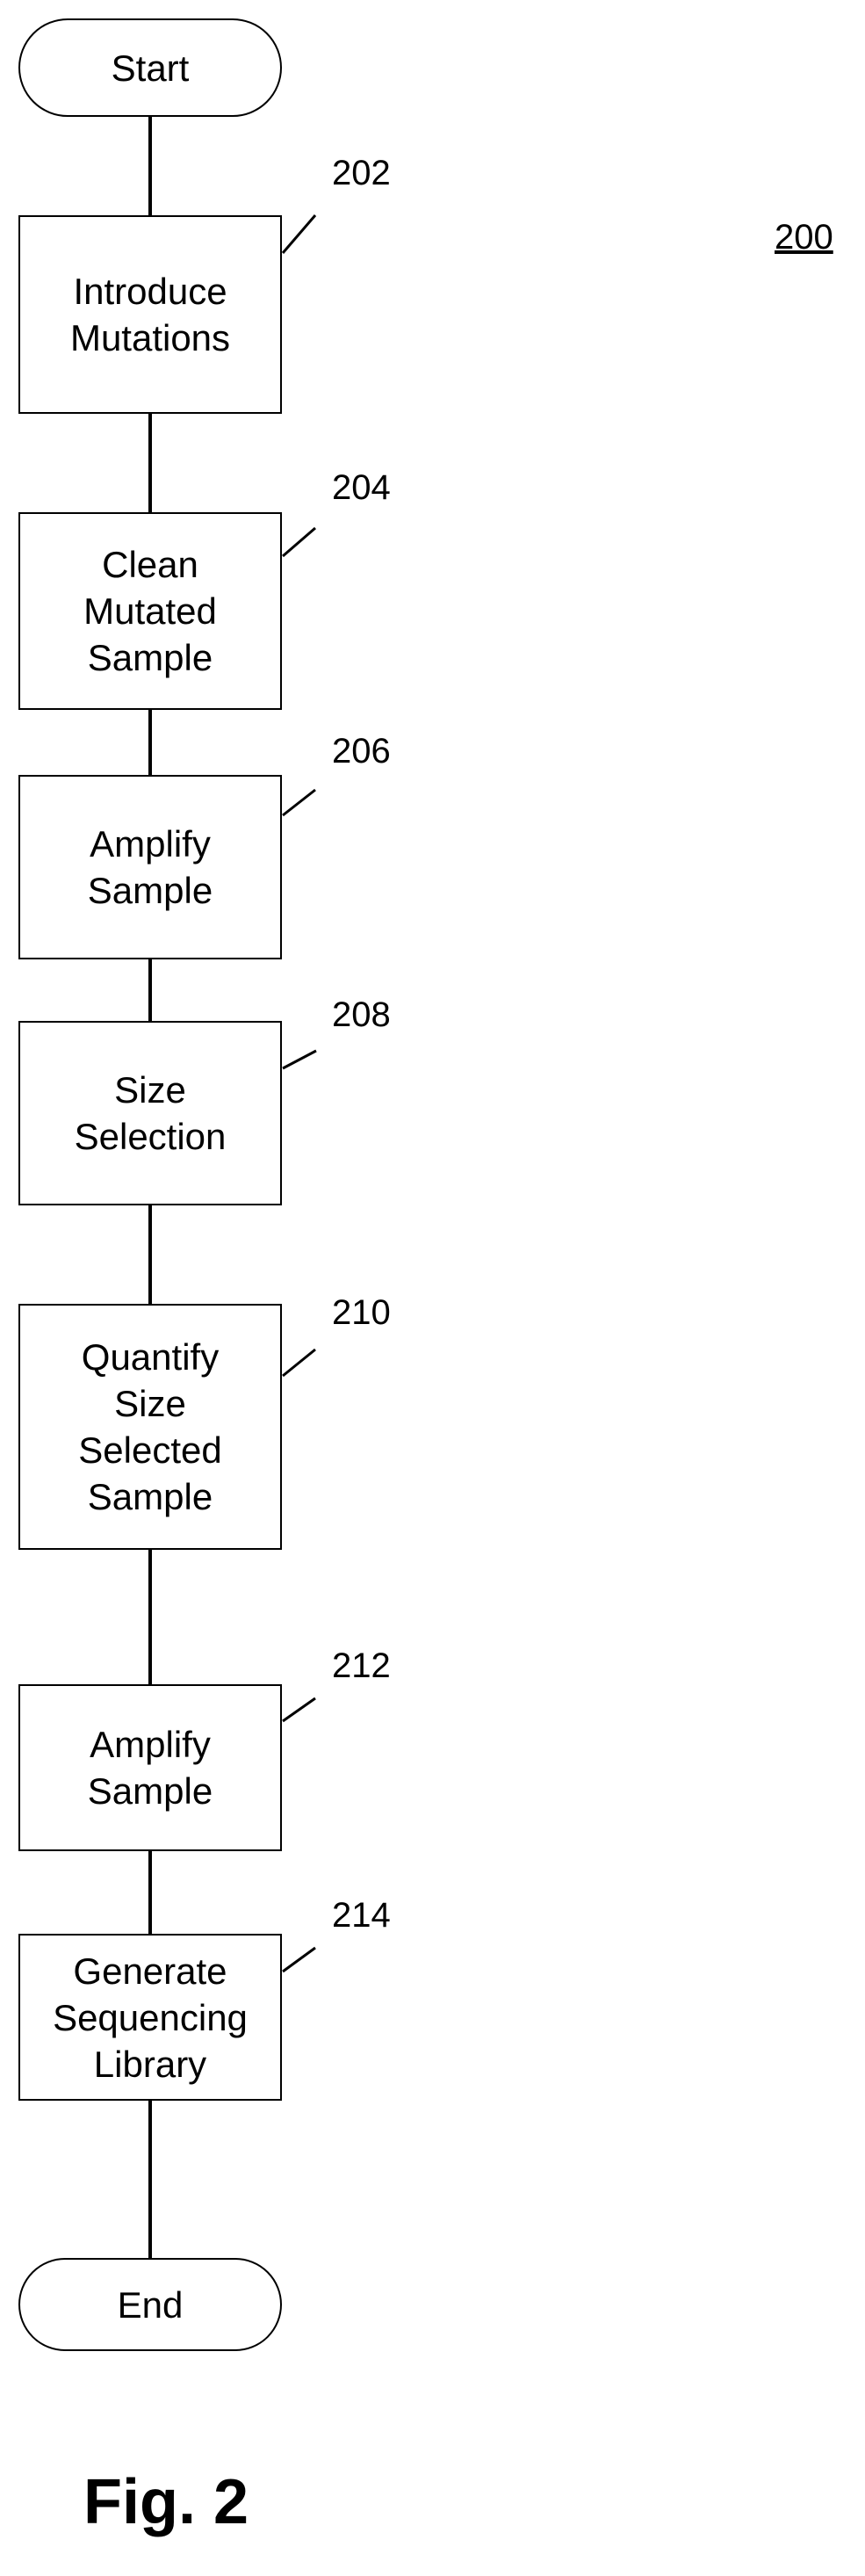  I want to click on start-terminal: Start, so click(150, 67).